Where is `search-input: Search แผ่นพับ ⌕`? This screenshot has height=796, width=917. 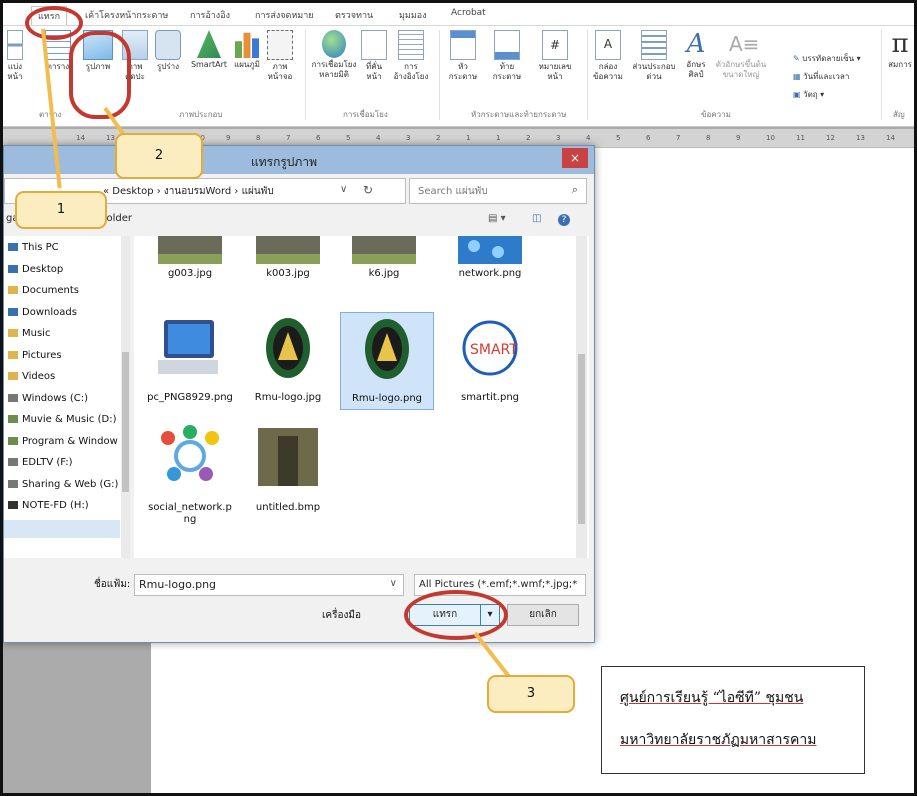
search-input: Search แผ่นพับ ⌕ is located at coordinates (498, 191).